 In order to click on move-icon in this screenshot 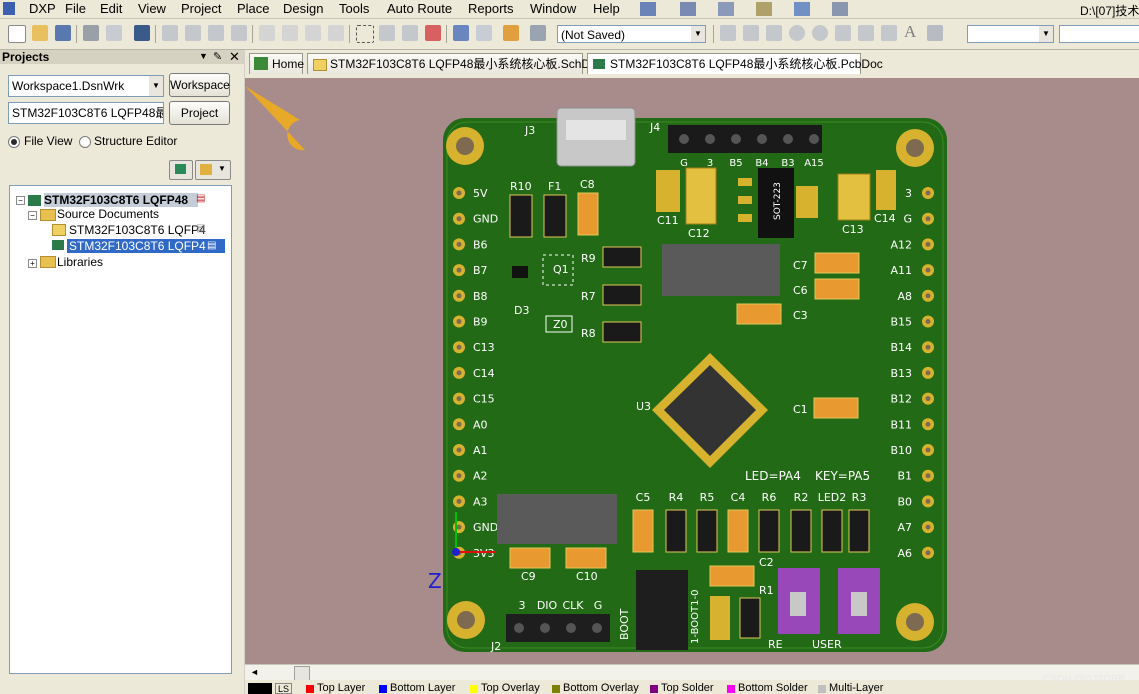, I will do `click(387, 33)`.